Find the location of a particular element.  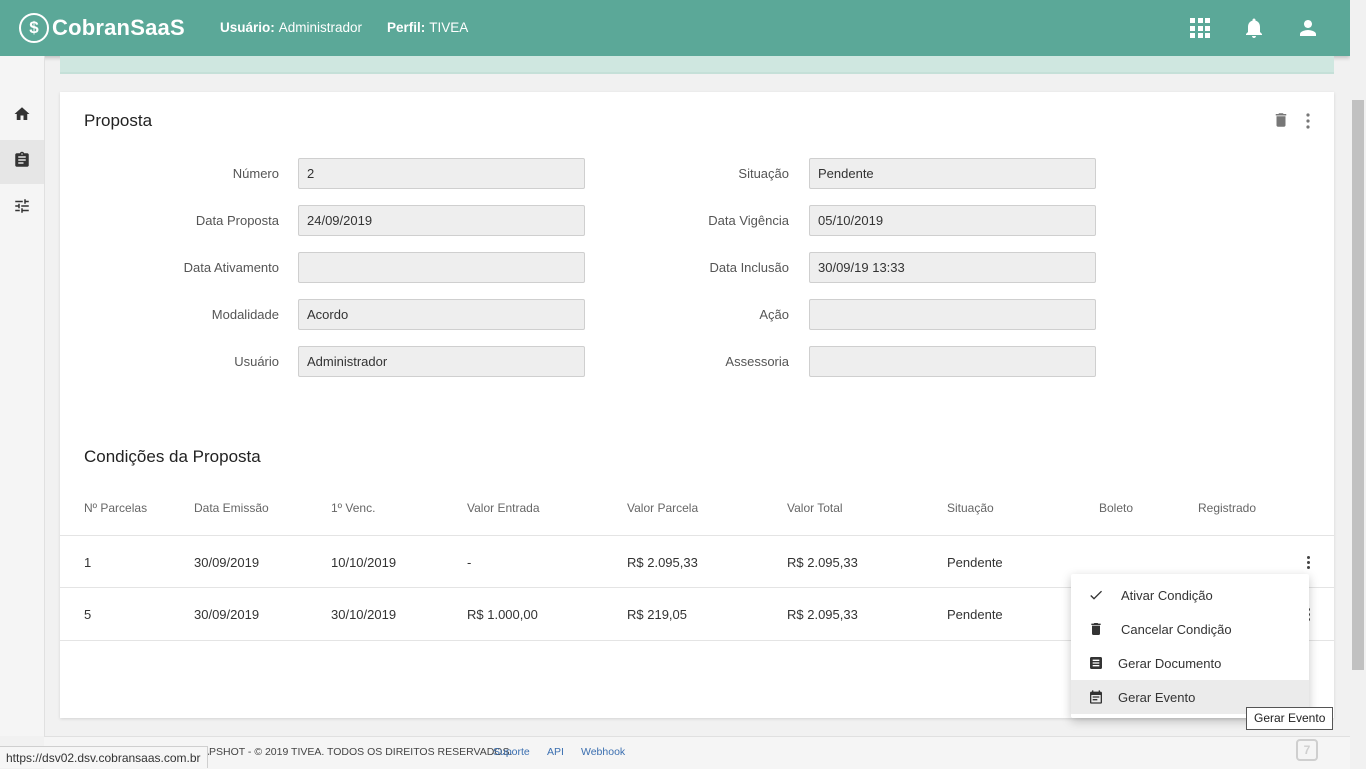

menu-item-gerar-documento: Gerar Documento is located at coordinates (1190, 663).